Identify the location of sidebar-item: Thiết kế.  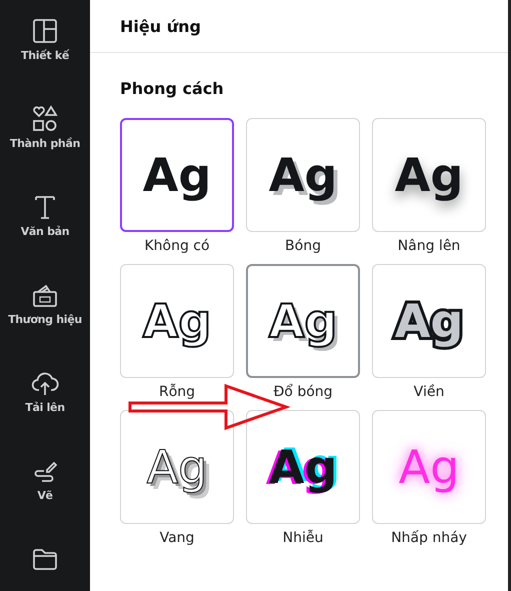
(45, 49).